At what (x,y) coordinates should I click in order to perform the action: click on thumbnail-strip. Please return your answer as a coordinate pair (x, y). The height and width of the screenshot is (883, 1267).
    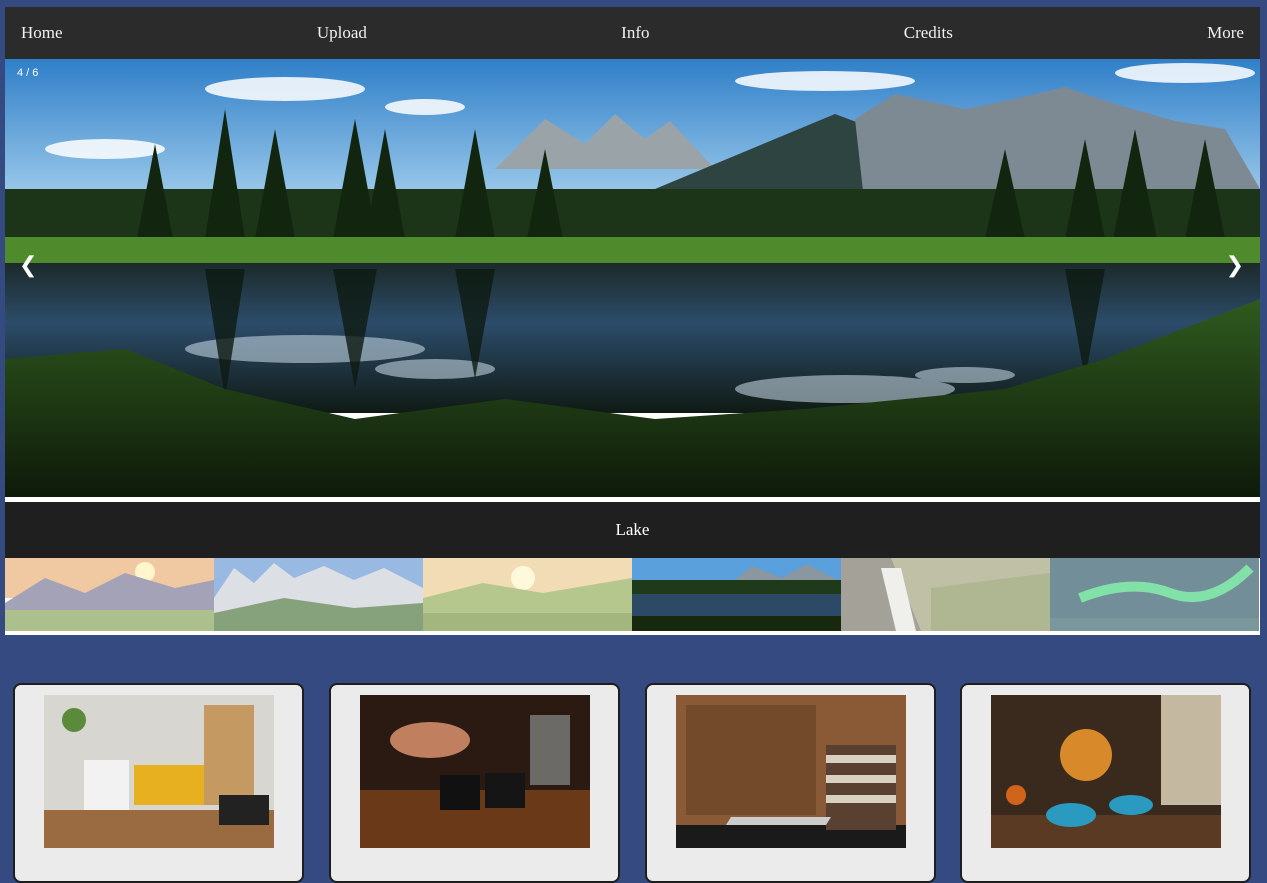
    Looking at the image, I should click on (632, 594).